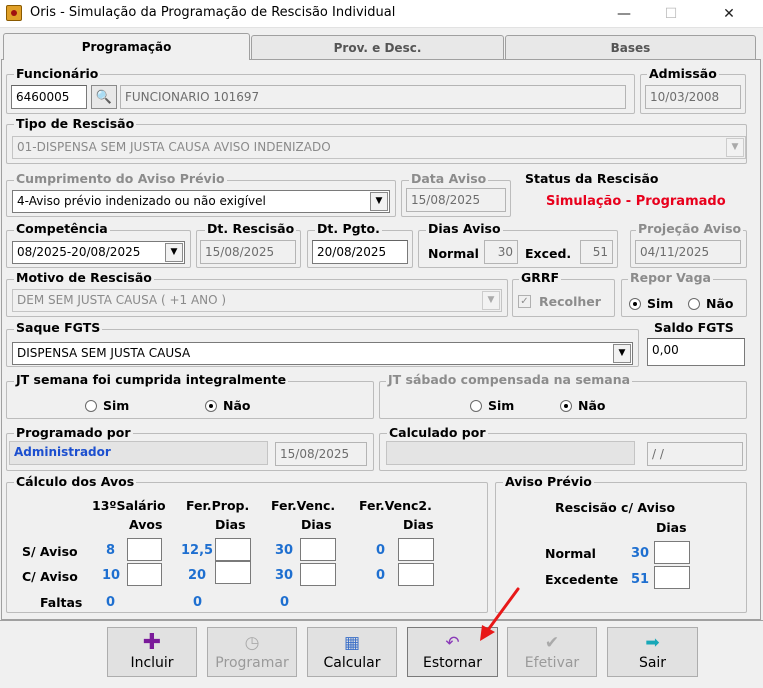  What do you see at coordinates (352, 652) in the screenshot?
I see `calcular-button: ▦ Calcular` at bounding box center [352, 652].